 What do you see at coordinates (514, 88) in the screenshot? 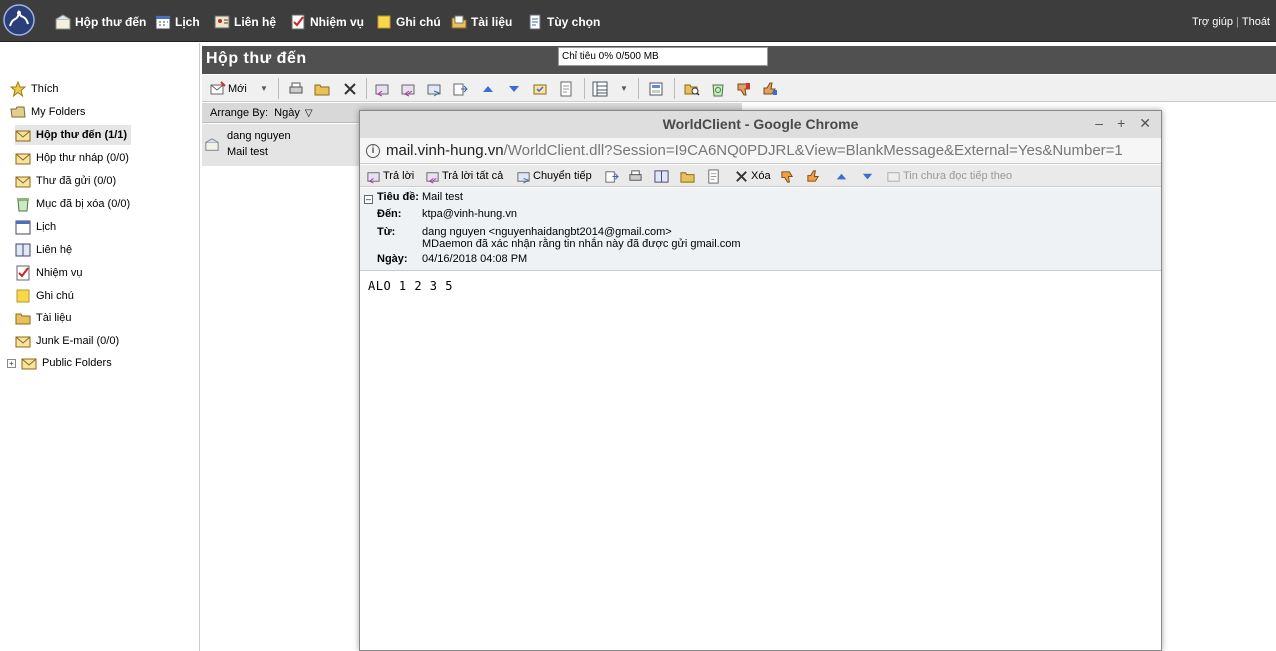
I see `next-button` at bounding box center [514, 88].